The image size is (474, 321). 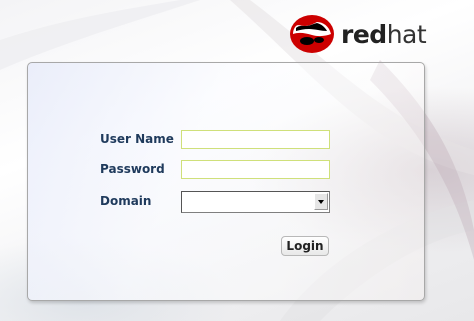 What do you see at coordinates (364, 34) in the screenshot?
I see `logo-text-red: red` at bounding box center [364, 34].